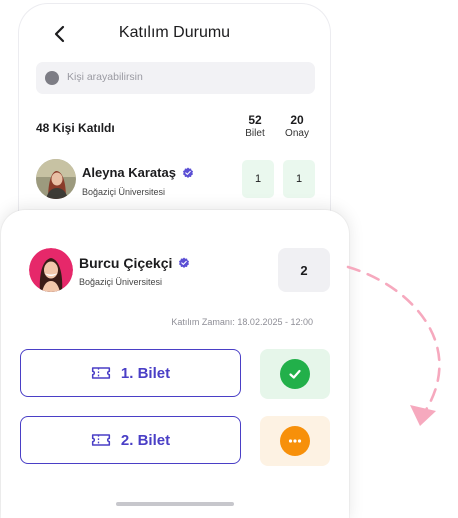 This screenshot has height=518, width=458. Describe the element at coordinates (129, 172) in the screenshot. I see `list-item-name-text: Aleyna Karataş` at that location.